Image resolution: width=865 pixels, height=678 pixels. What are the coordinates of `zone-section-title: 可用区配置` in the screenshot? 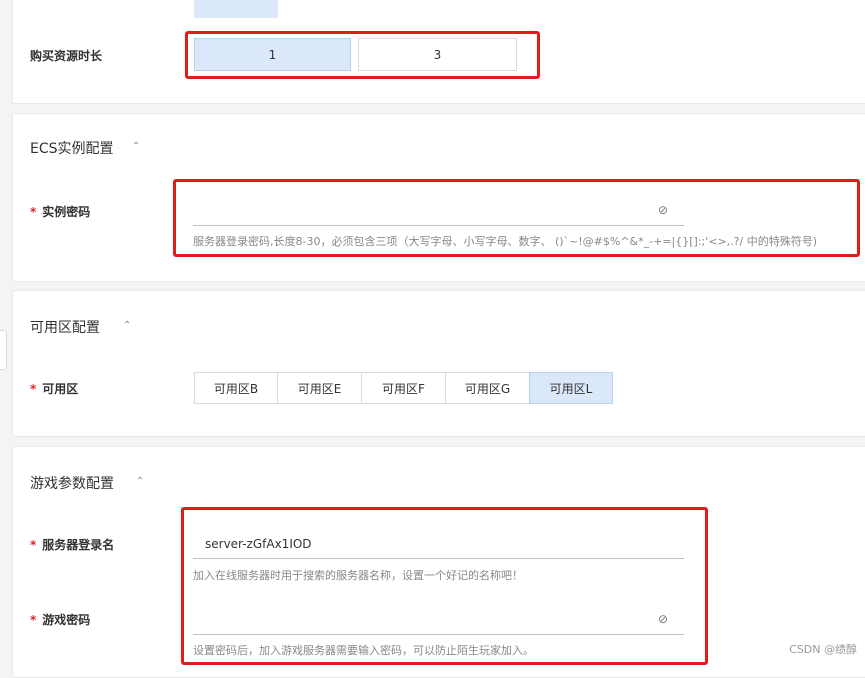 It's located at (65, 328).